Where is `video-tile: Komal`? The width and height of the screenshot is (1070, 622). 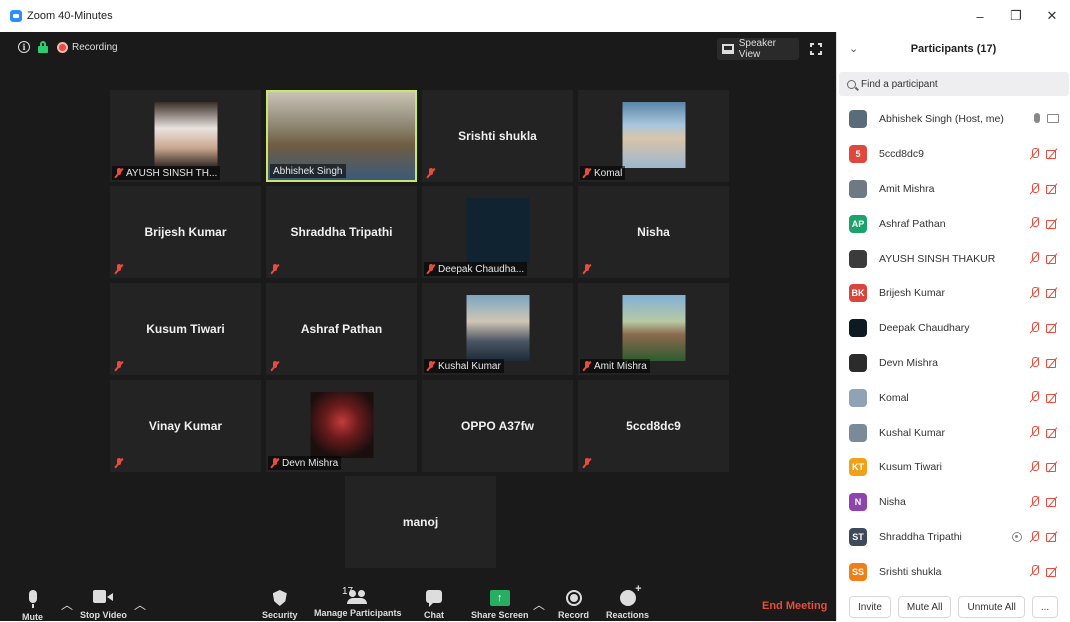 video-tile: Komal is located at coordinates (653, 136).